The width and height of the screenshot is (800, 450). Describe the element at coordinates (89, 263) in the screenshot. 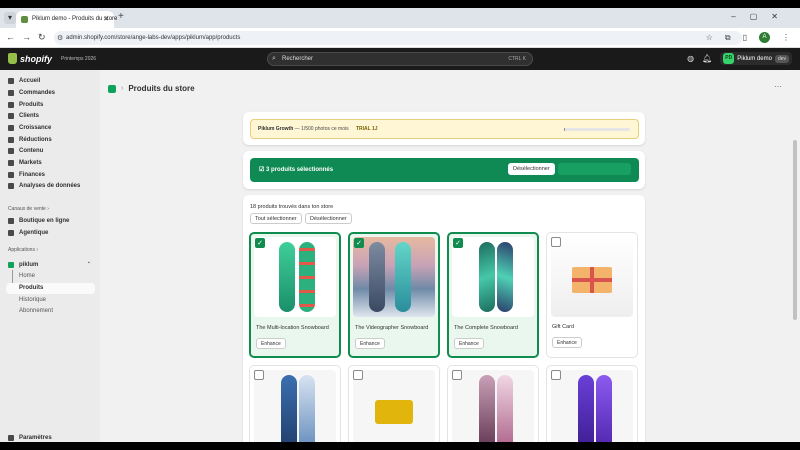

I see `app-pin-icon: ▪` at that location.